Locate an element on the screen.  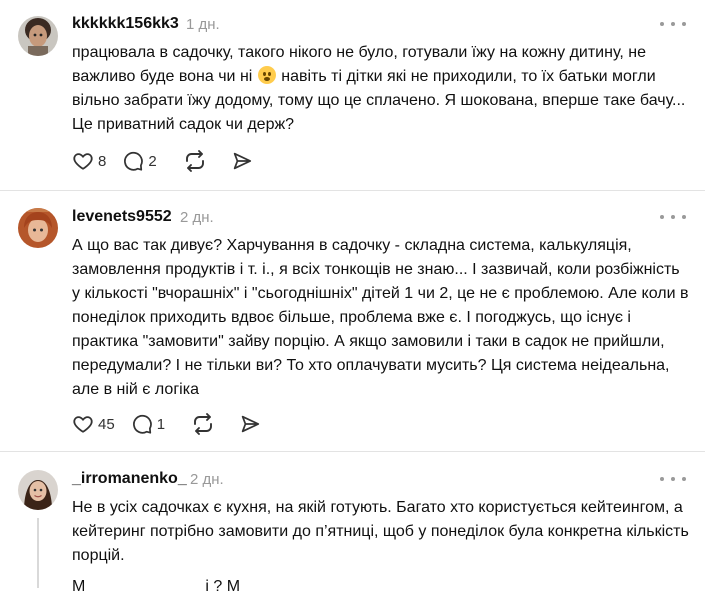
reply-count: 1 is located at coordinates (161, 424).